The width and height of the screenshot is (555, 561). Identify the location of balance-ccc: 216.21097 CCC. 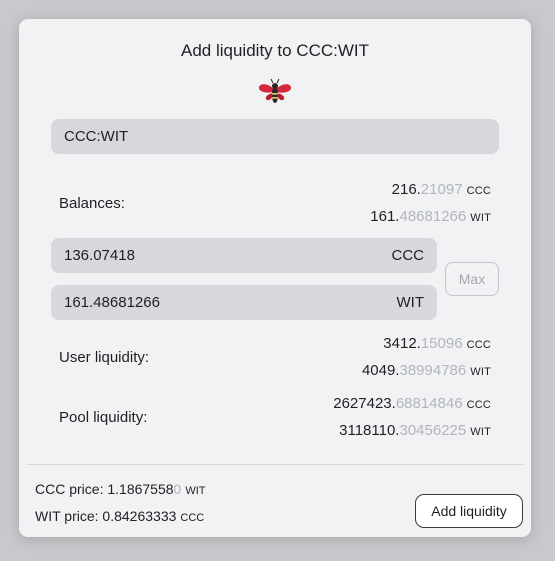
(441, 189).